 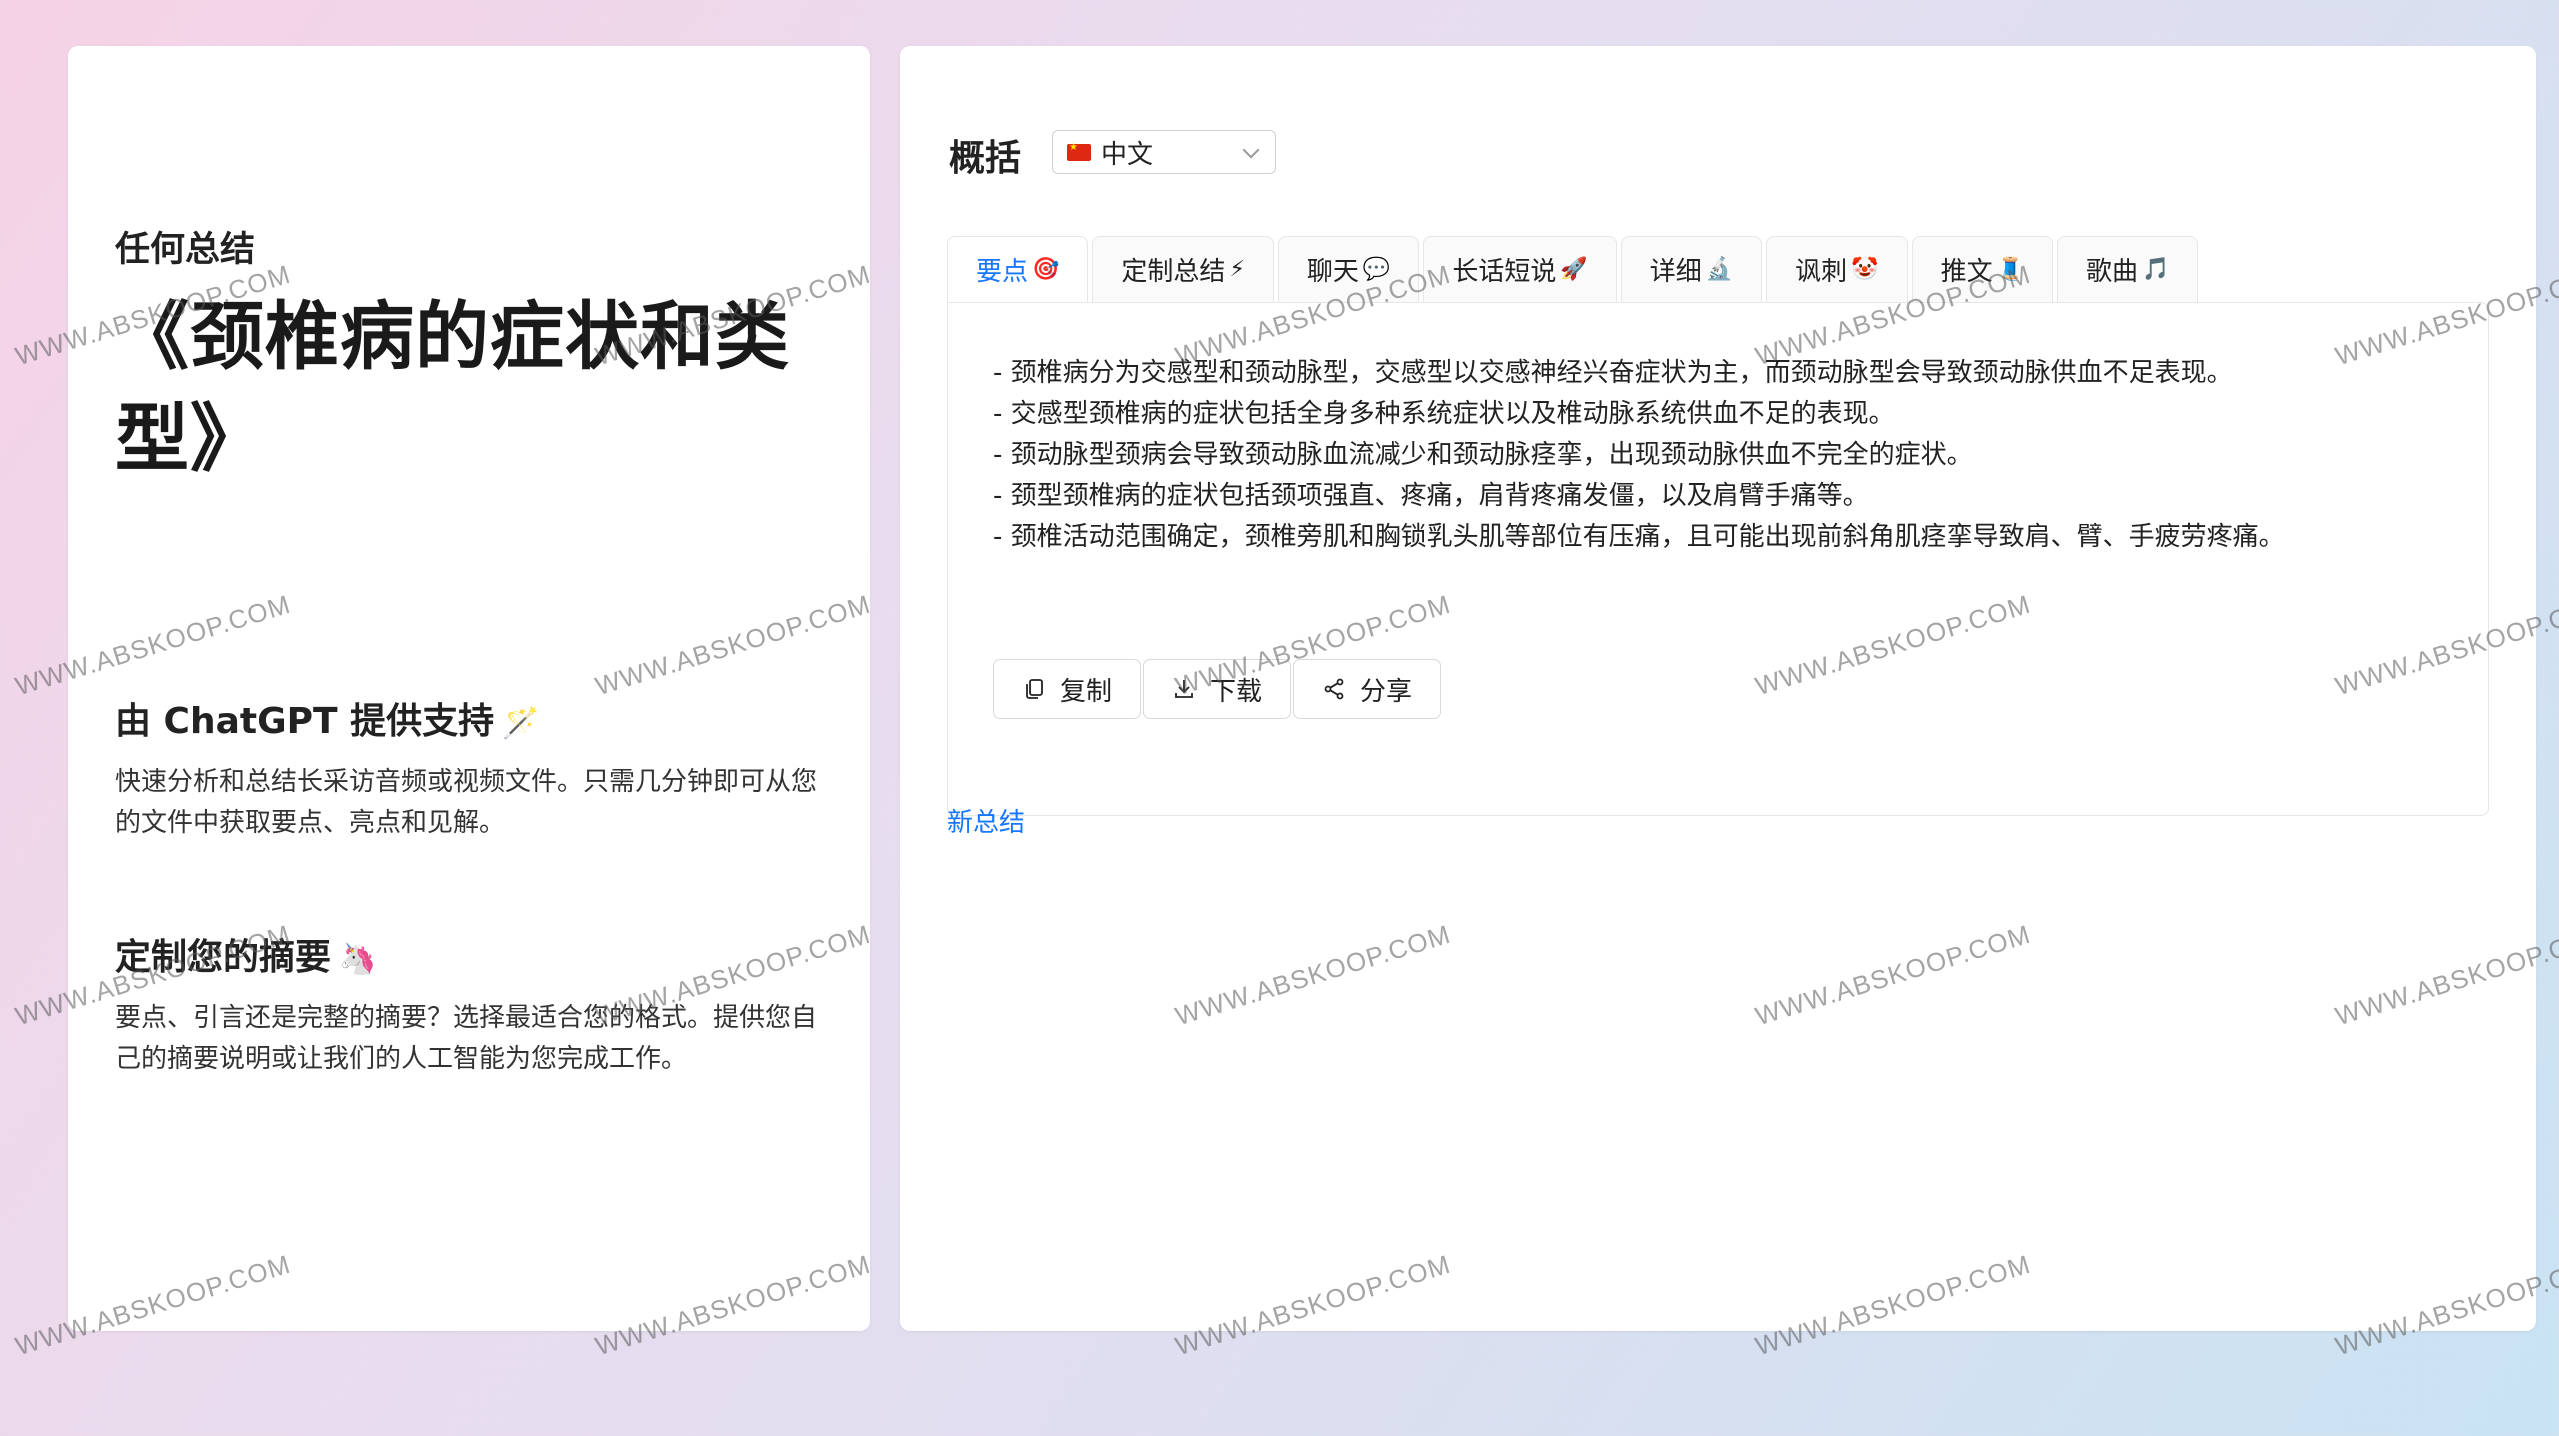 I want to click on tab-label: 长话短说, so click(x=1504, y=272).